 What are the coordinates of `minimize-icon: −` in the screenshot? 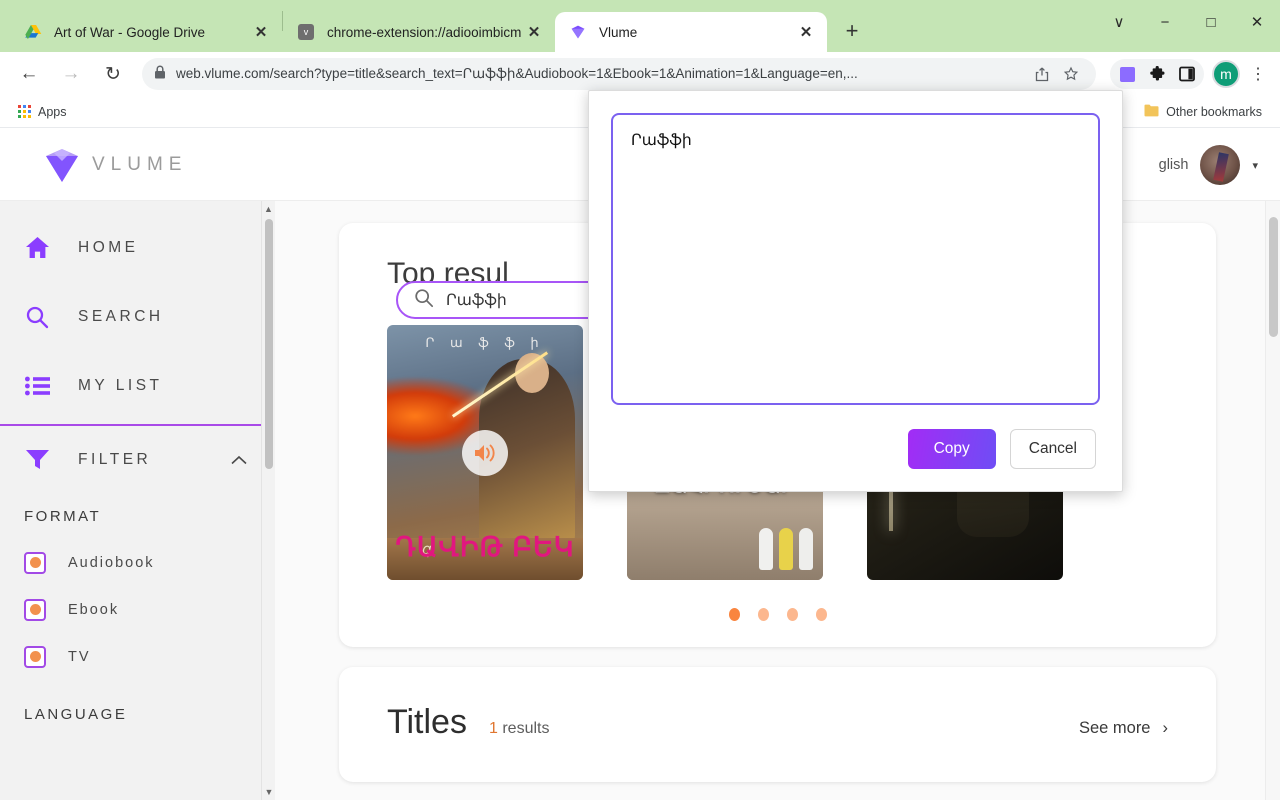 It's located at (1165, 22).